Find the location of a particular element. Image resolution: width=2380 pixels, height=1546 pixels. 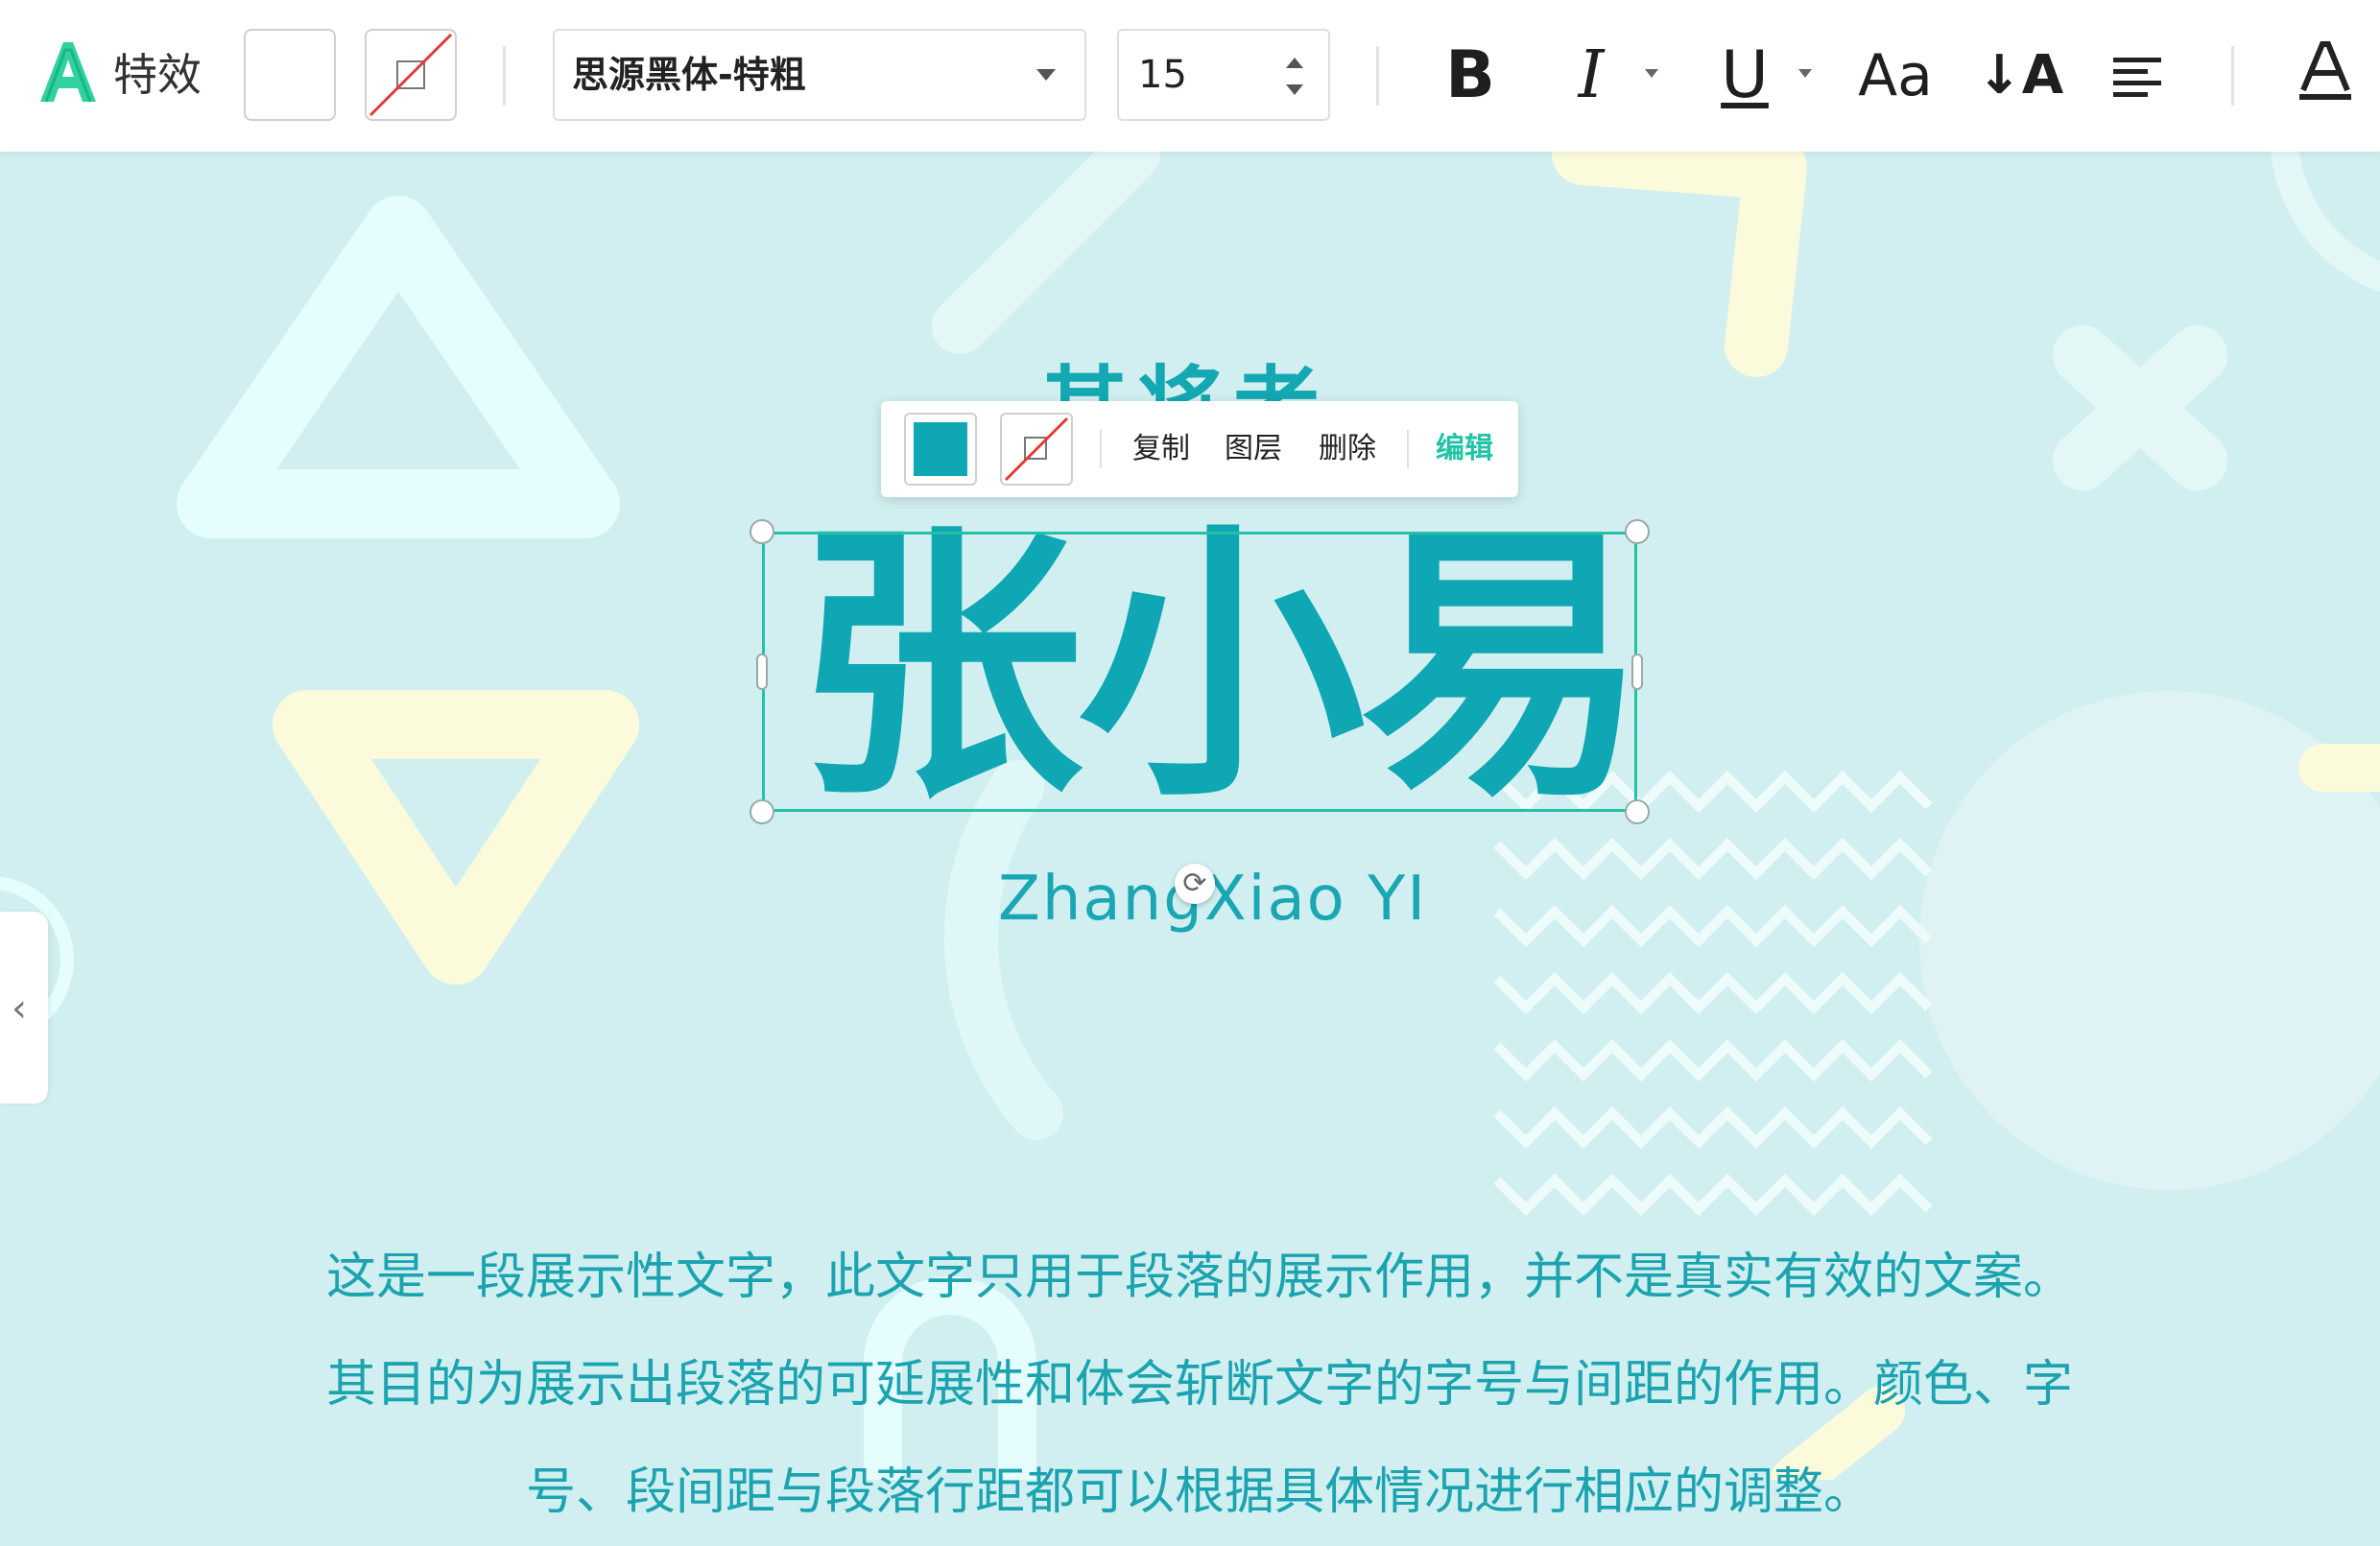

fill-color-preview is located at coordinates (941, 449).